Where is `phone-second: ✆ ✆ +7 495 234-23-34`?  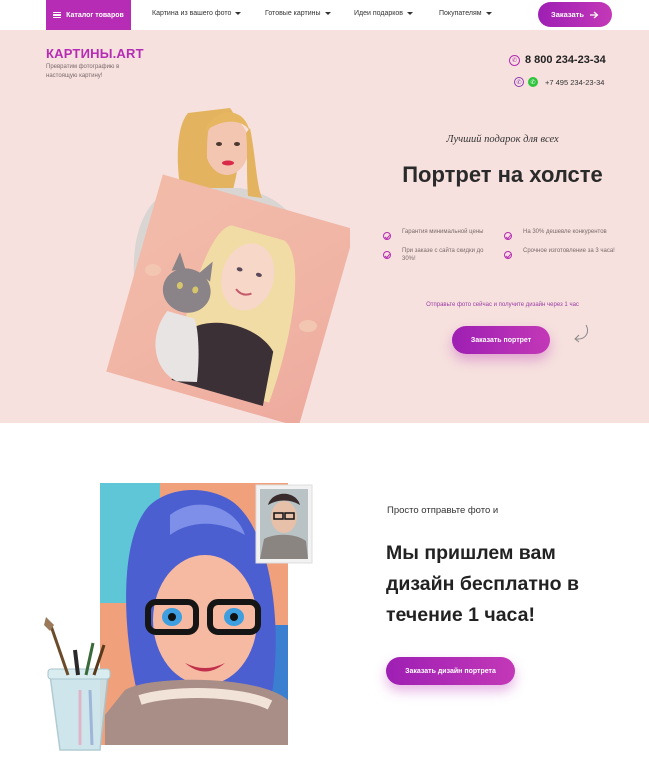 phone-second: ✆ ✆ +7 495 234-23-34 is located at coordinates (559, 82).